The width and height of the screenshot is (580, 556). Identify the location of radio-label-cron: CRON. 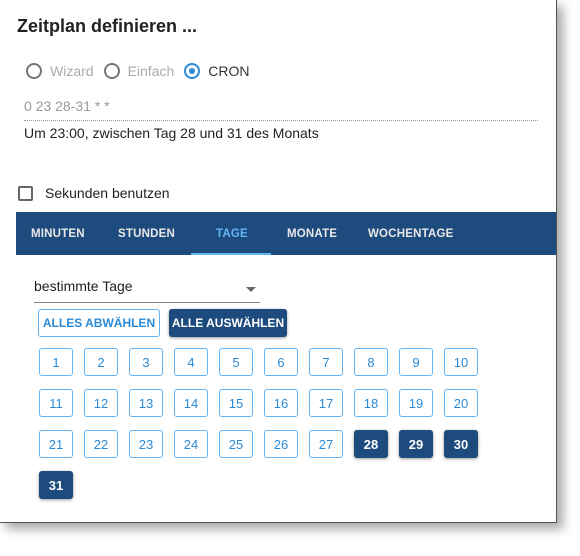
(229, 71).